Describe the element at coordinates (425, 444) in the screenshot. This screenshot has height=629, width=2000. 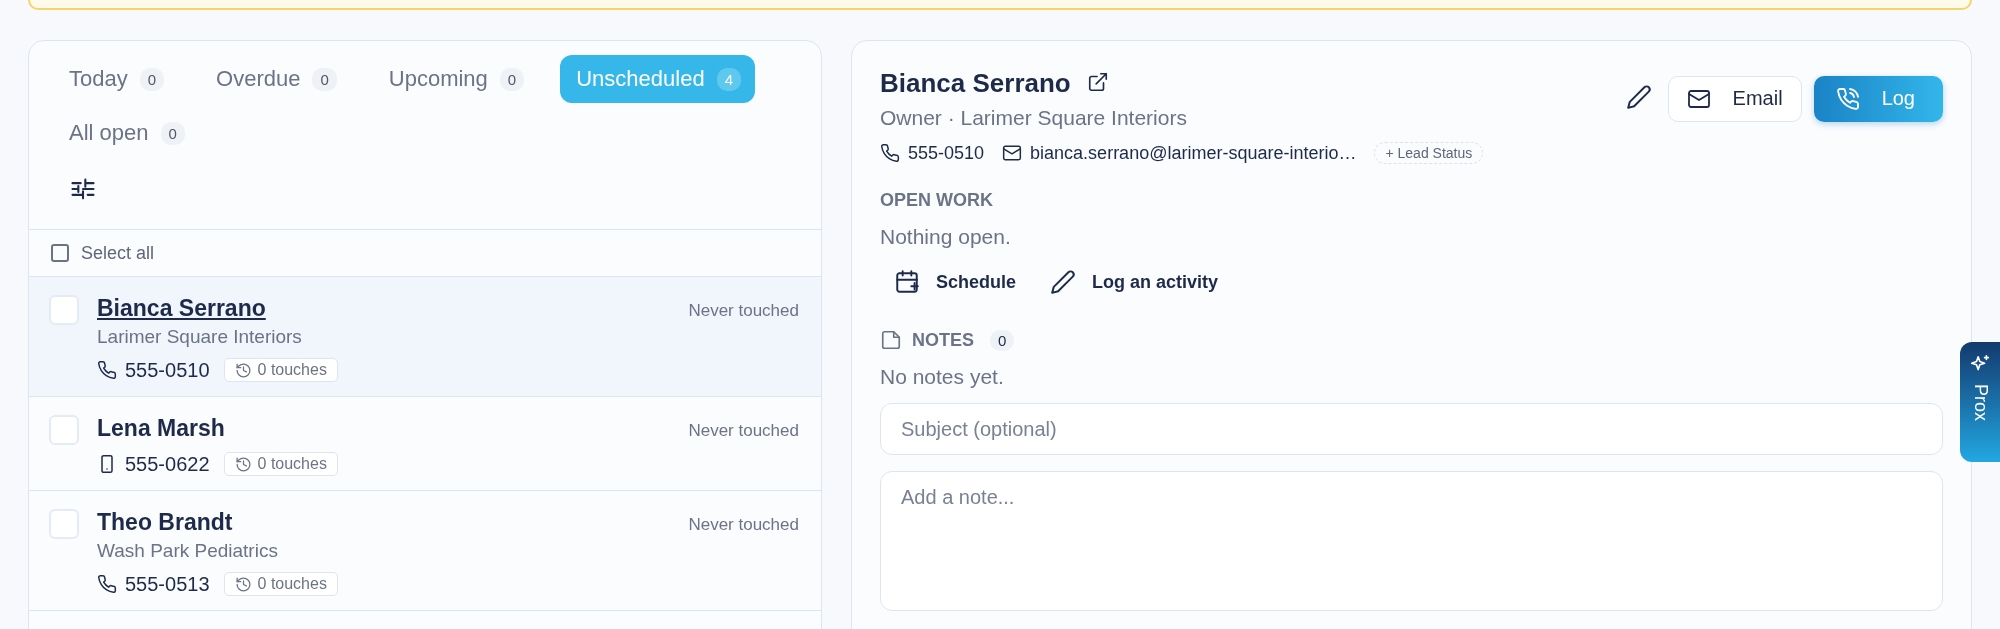
I see `contact-row: Lena Marsh Never touched 555-0622 0 touches` at that location.